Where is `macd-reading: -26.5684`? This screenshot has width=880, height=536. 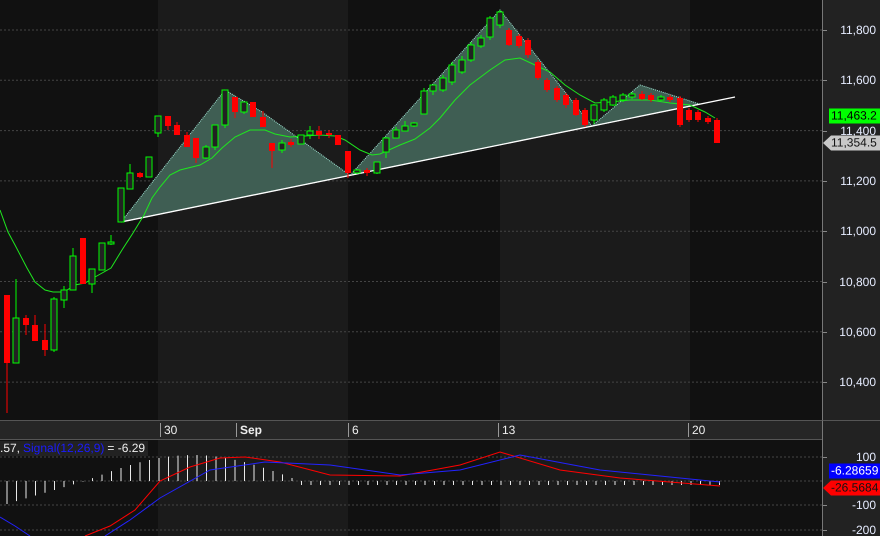 macd-reading: -26.5684 is located at coordinates (851, 488).